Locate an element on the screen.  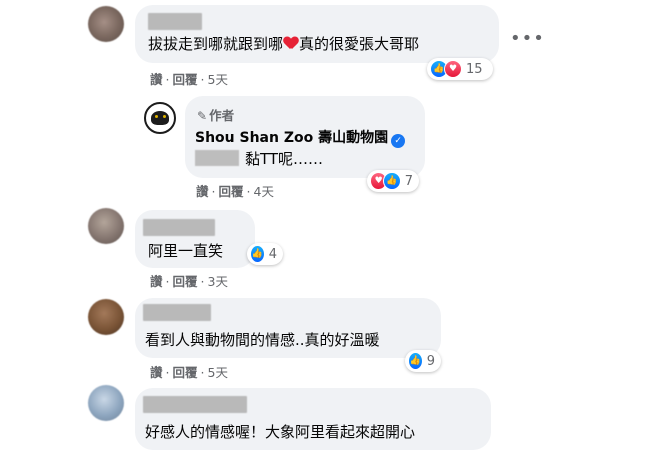
comment-text: 拔拔走到哪就跟到哪 真的很愛張大哥耶 is located at coordinates (284, 44).